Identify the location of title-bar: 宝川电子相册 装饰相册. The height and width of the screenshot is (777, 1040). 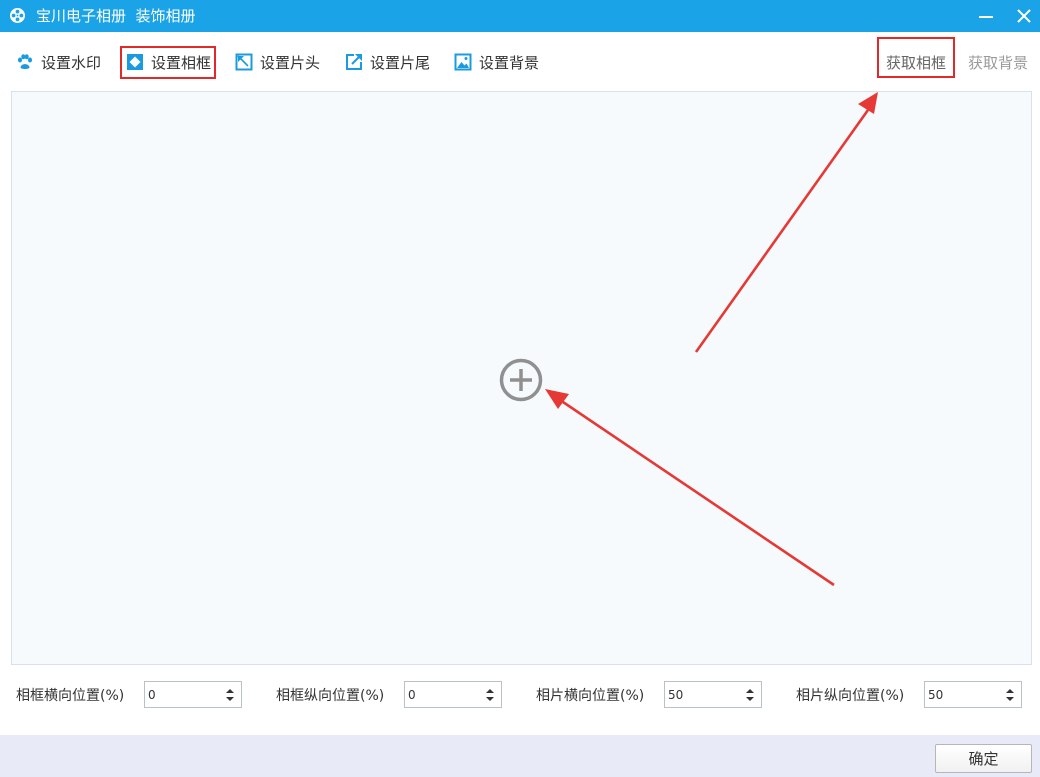
(520, 16).